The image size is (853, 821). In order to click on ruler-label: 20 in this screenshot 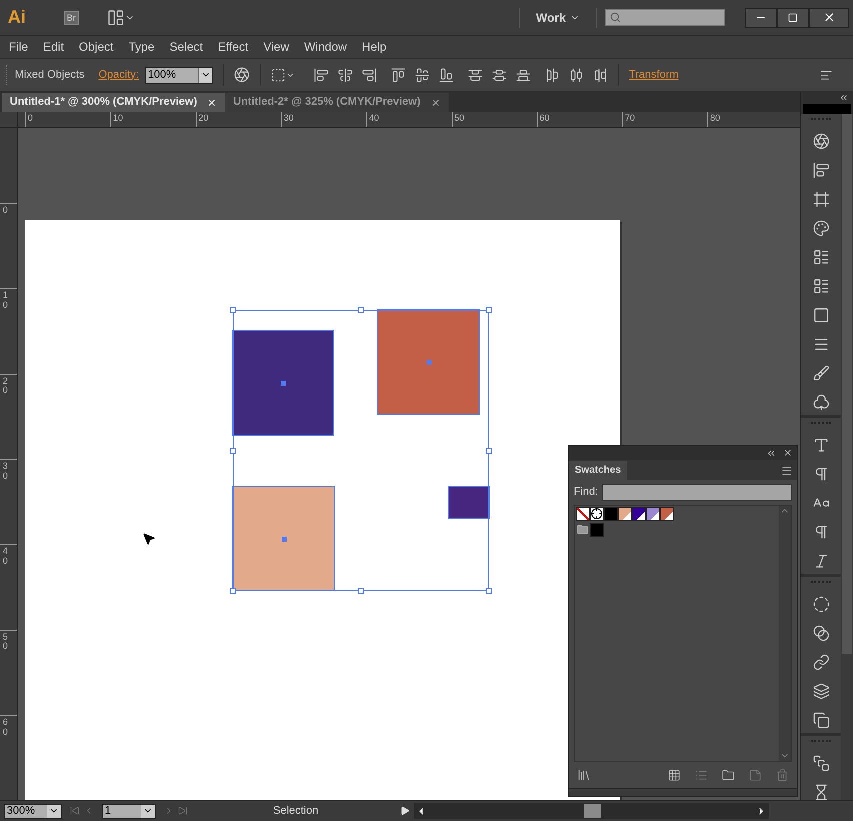, I will do `click(6, 386)`.